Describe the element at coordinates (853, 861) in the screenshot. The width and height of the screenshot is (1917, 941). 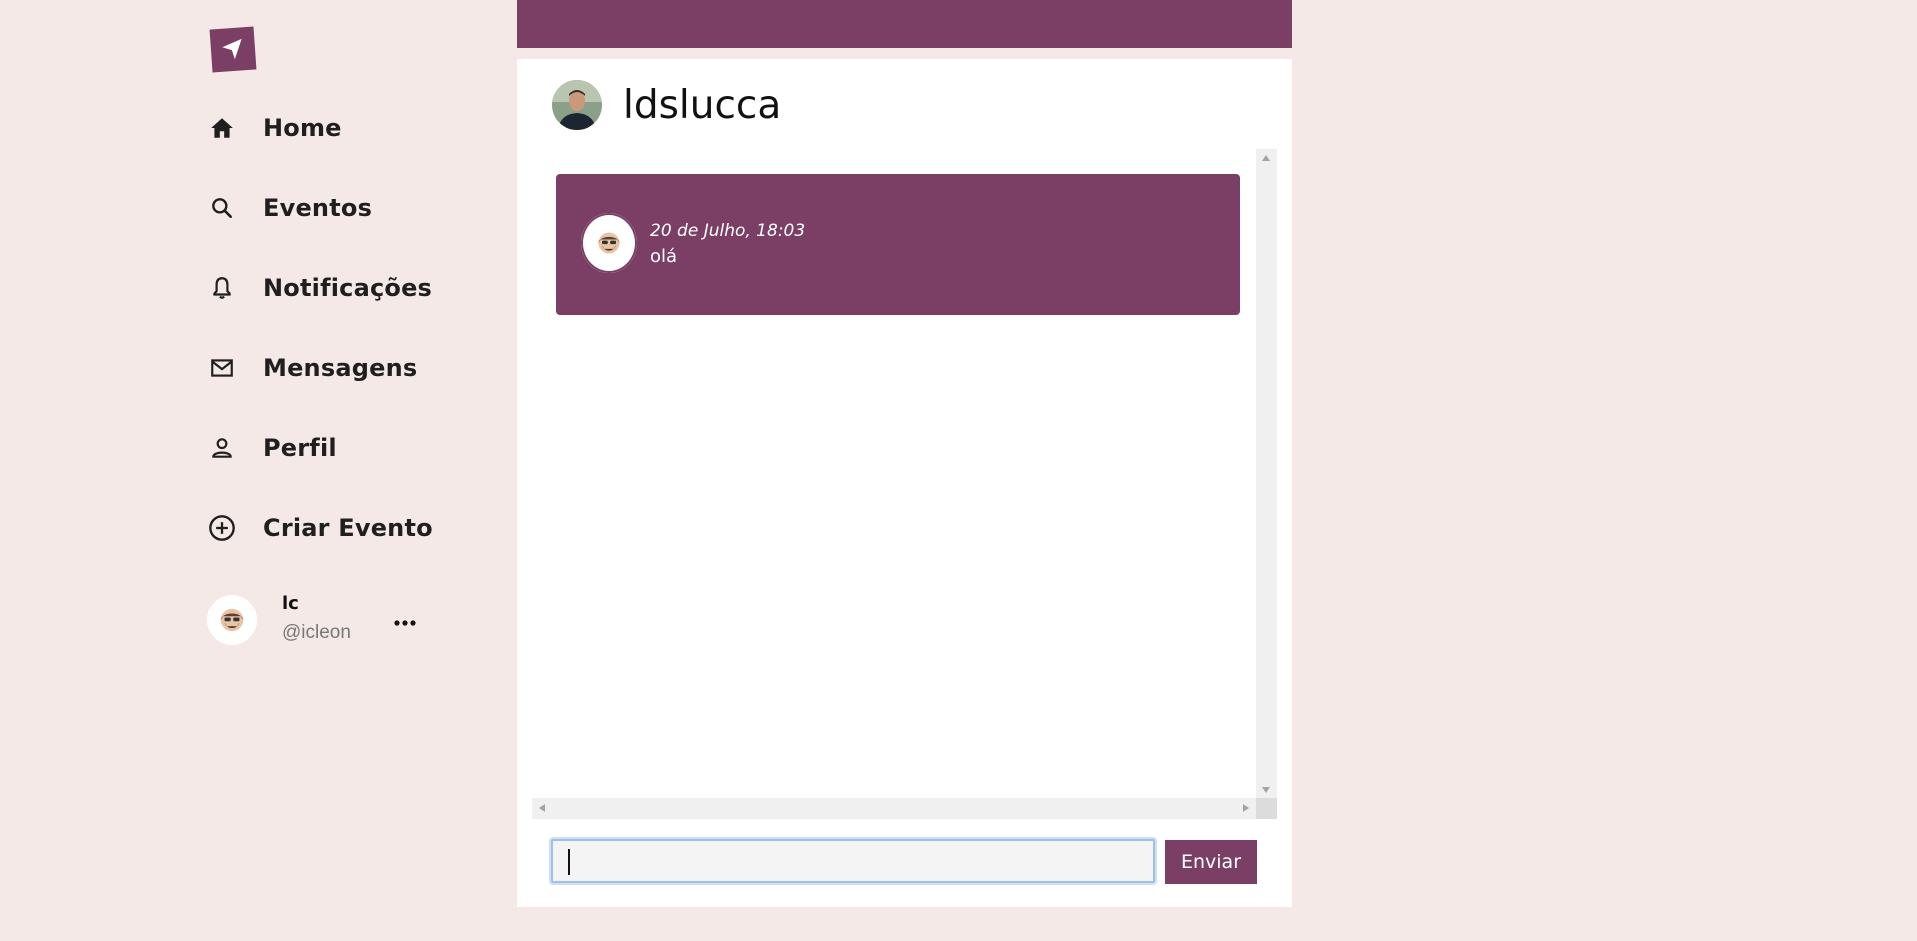
I see `message-input` at that location.